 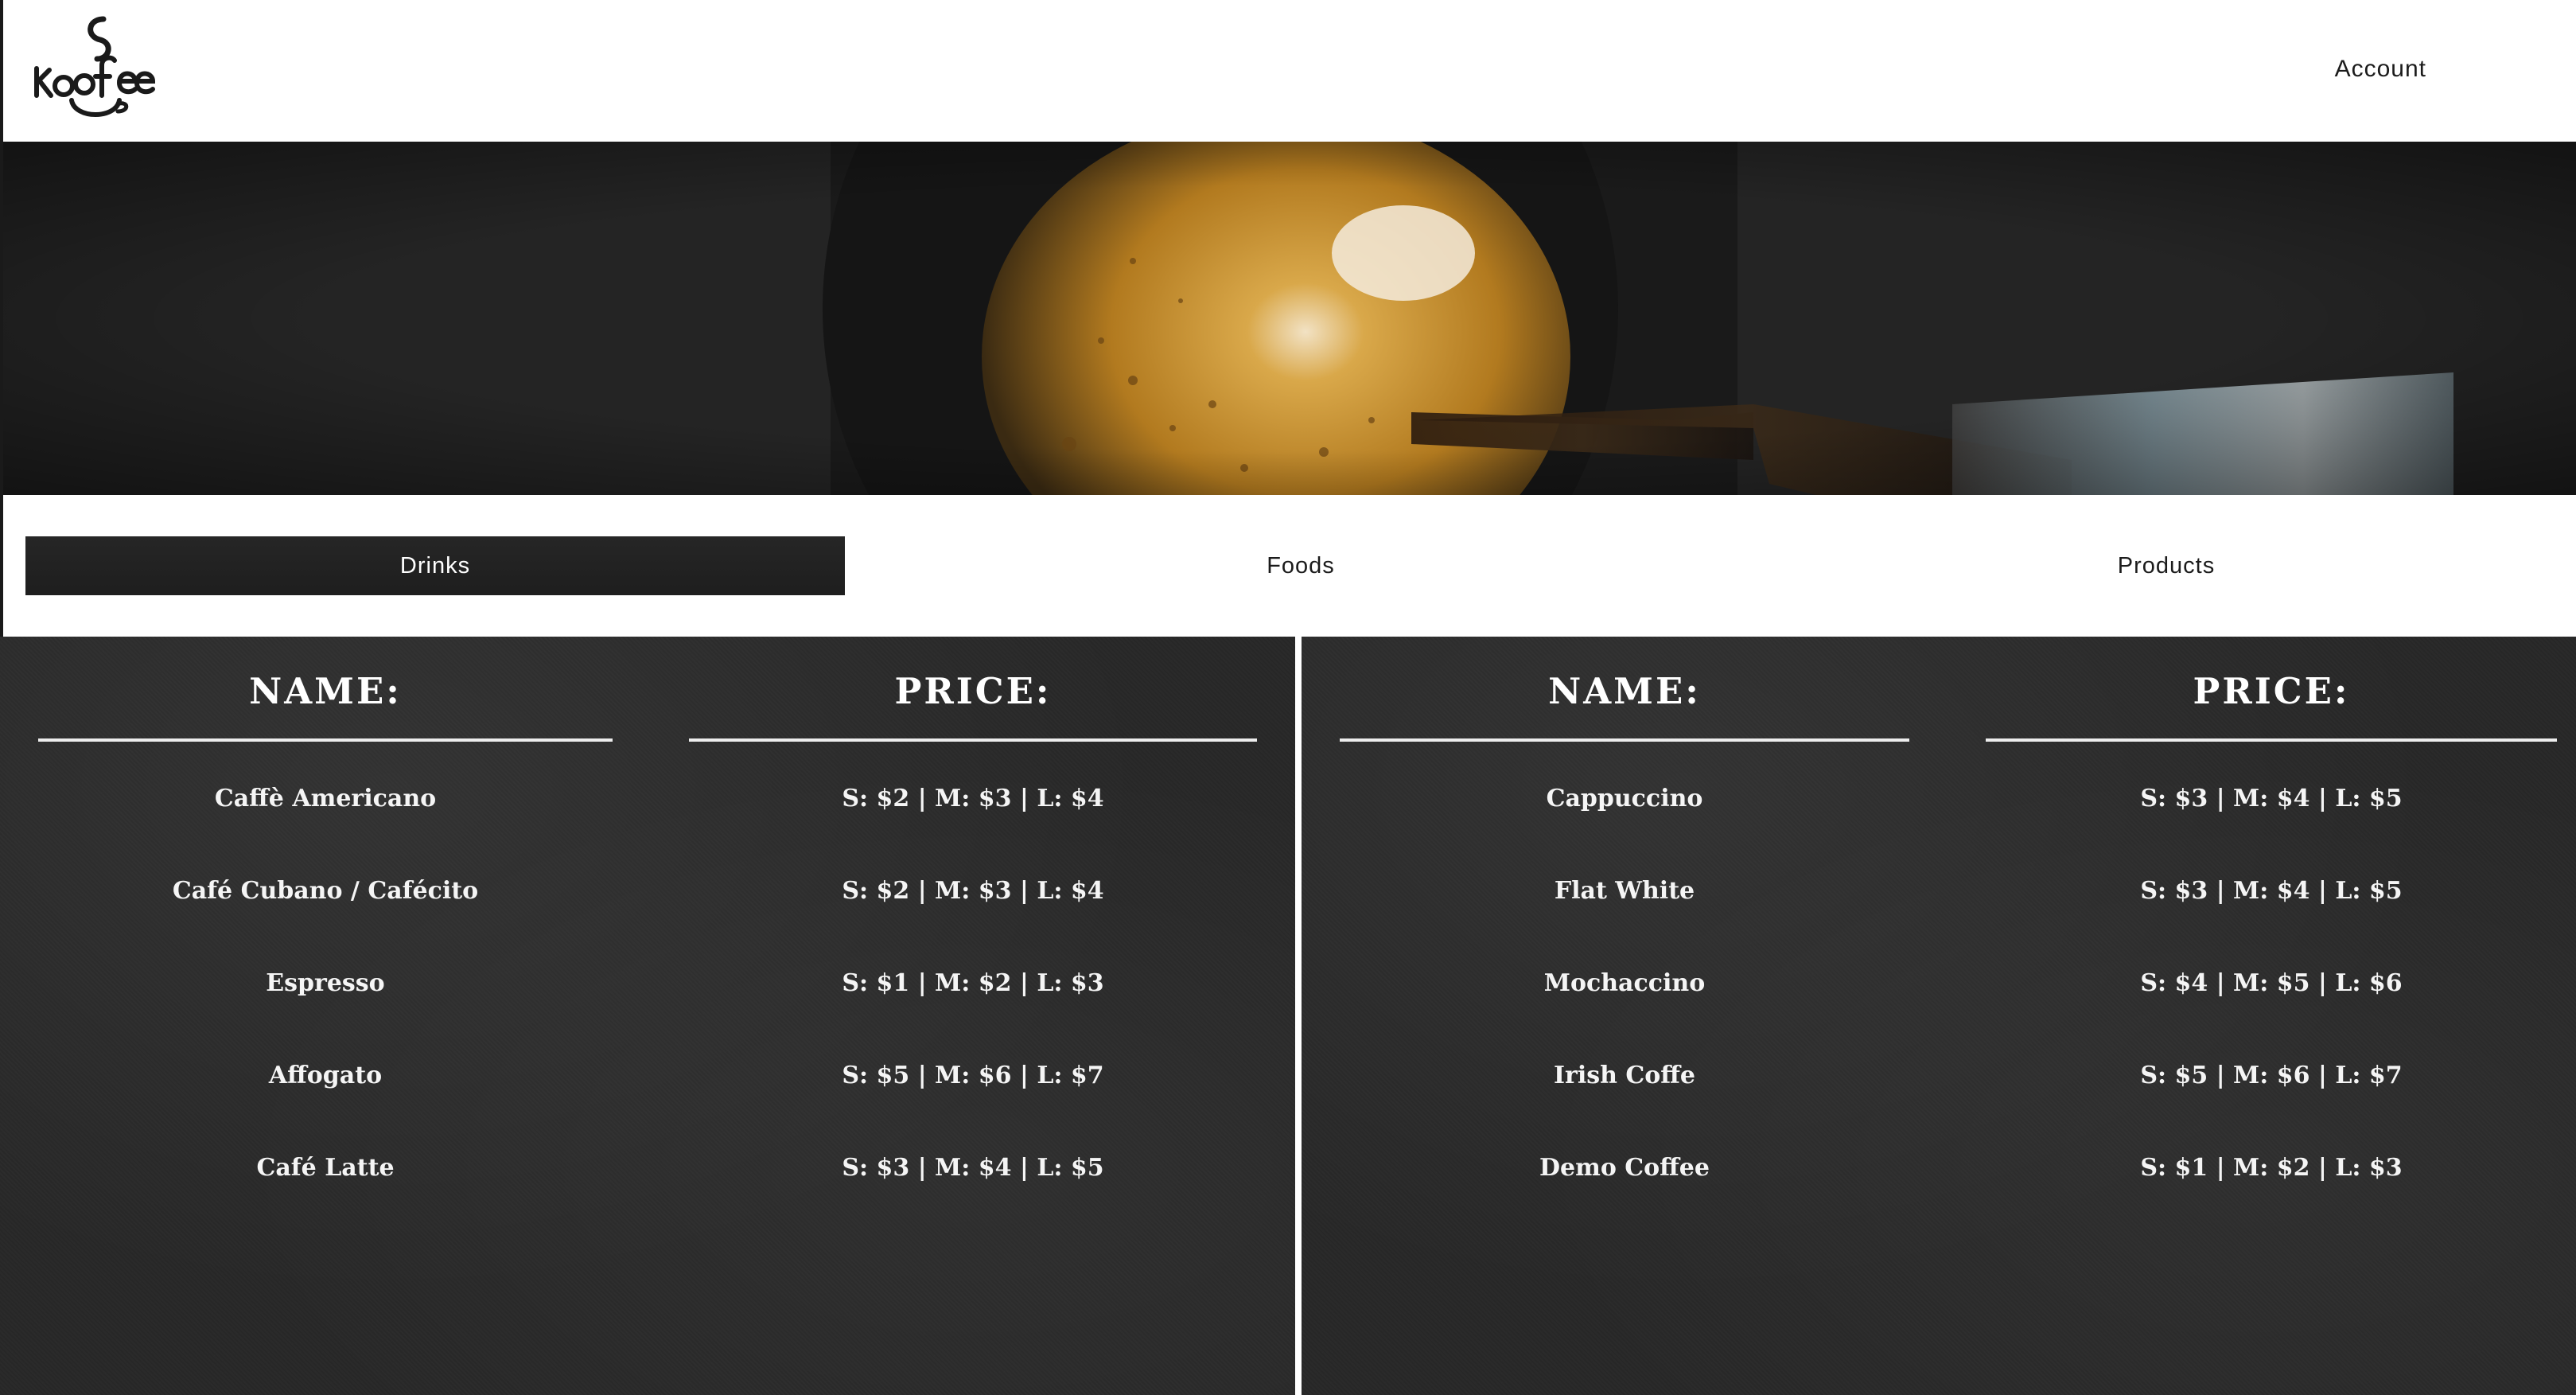 What do you see at coordinates (326, 983) in the screenshot?
I see `item-name: Espresso` at bounding box center [326, 983].